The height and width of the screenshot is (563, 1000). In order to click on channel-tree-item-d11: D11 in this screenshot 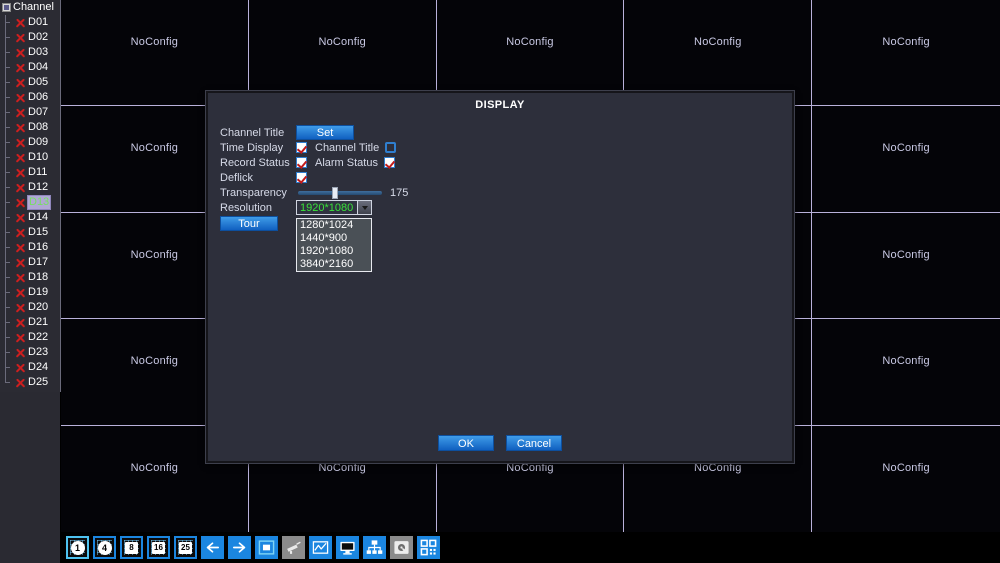, I will do `click(30, 172)`.